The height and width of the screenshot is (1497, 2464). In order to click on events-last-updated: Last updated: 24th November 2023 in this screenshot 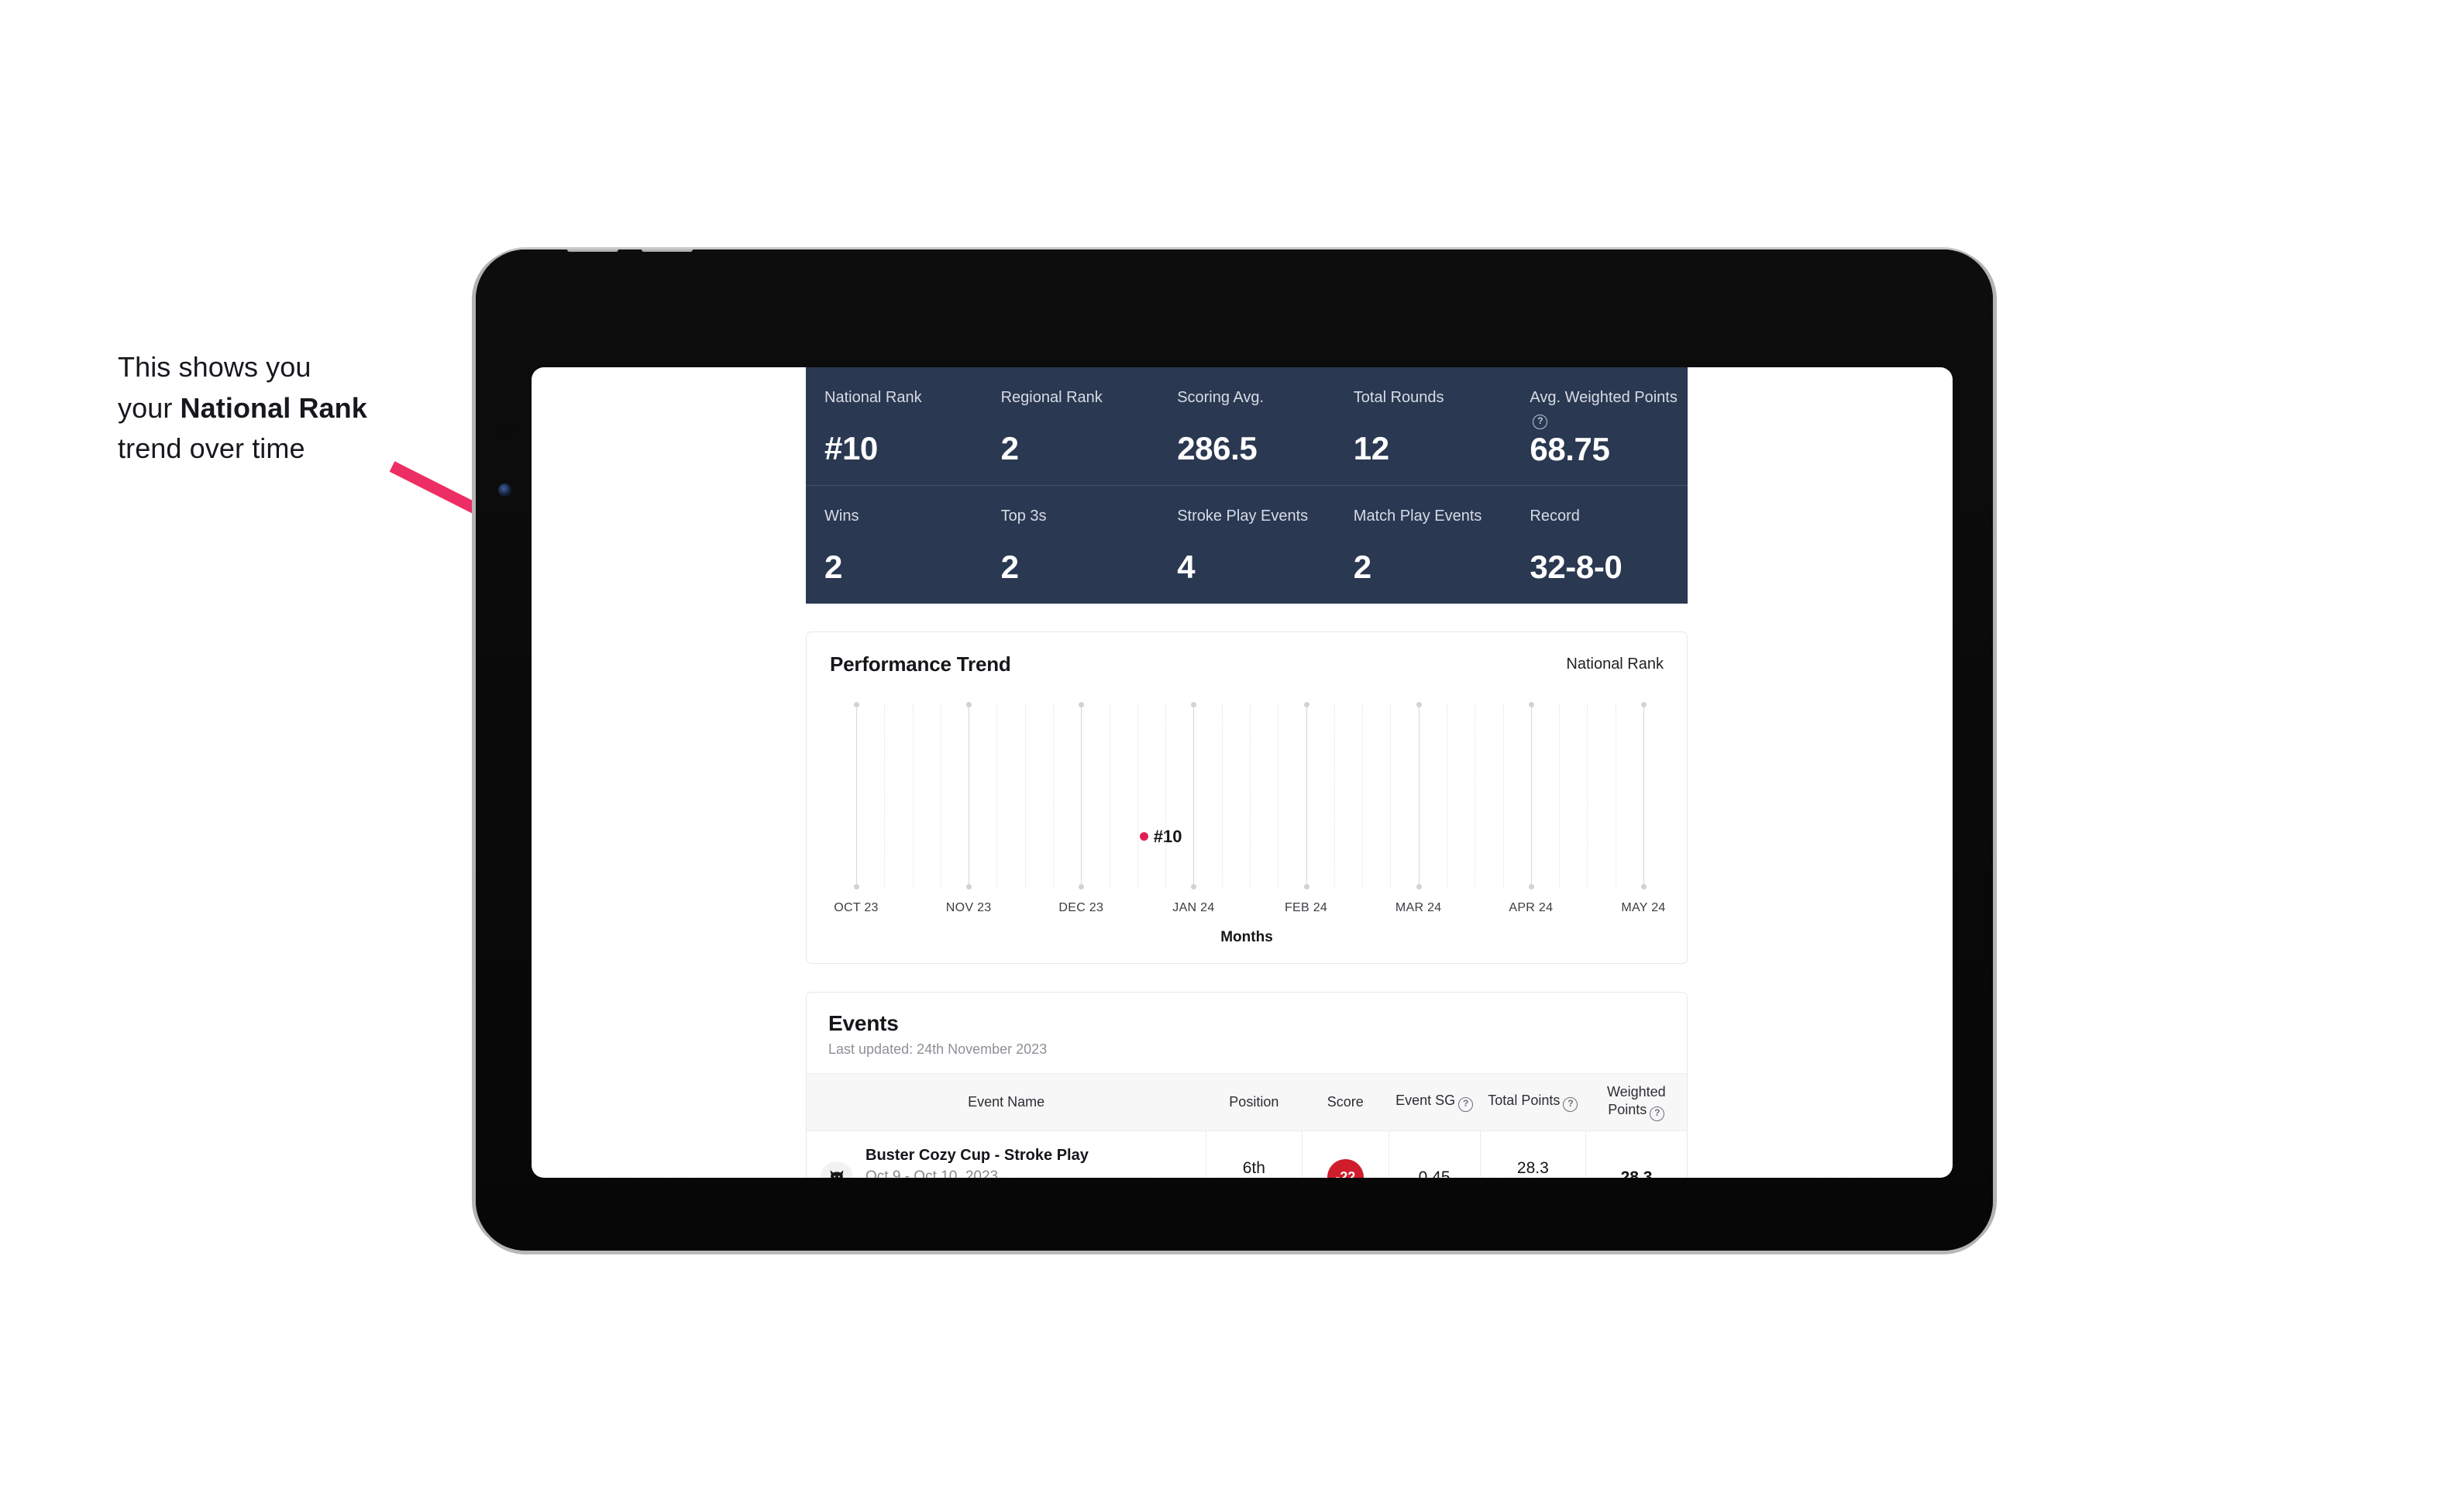, I will do `click(938, 1049)`.